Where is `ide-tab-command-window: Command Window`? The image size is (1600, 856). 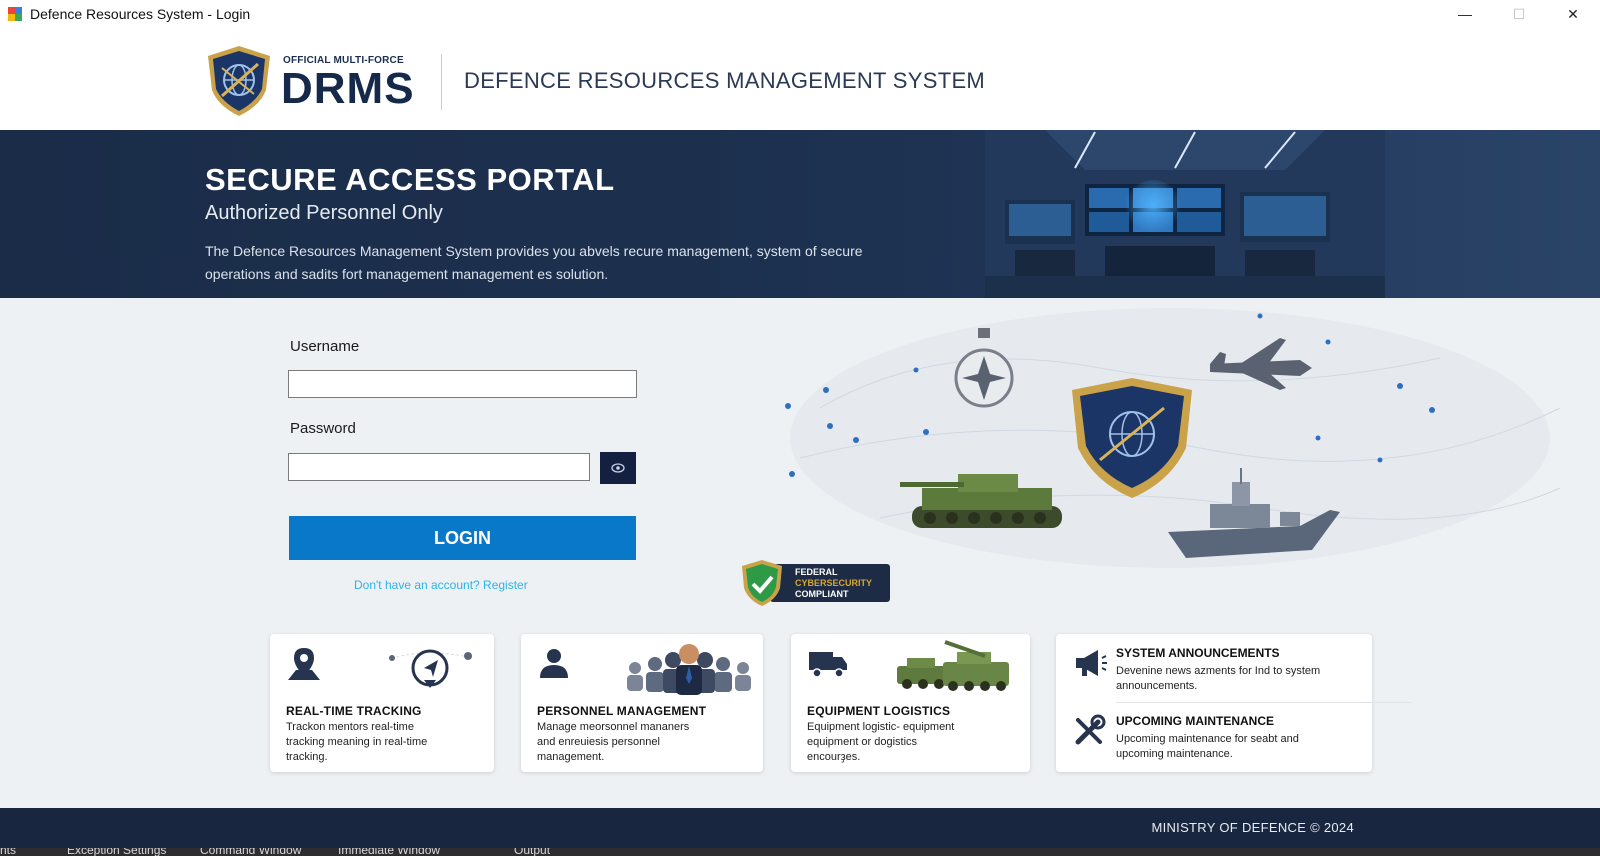 ide-tab-command-window: Command Window is located at coordinates (250, 852).